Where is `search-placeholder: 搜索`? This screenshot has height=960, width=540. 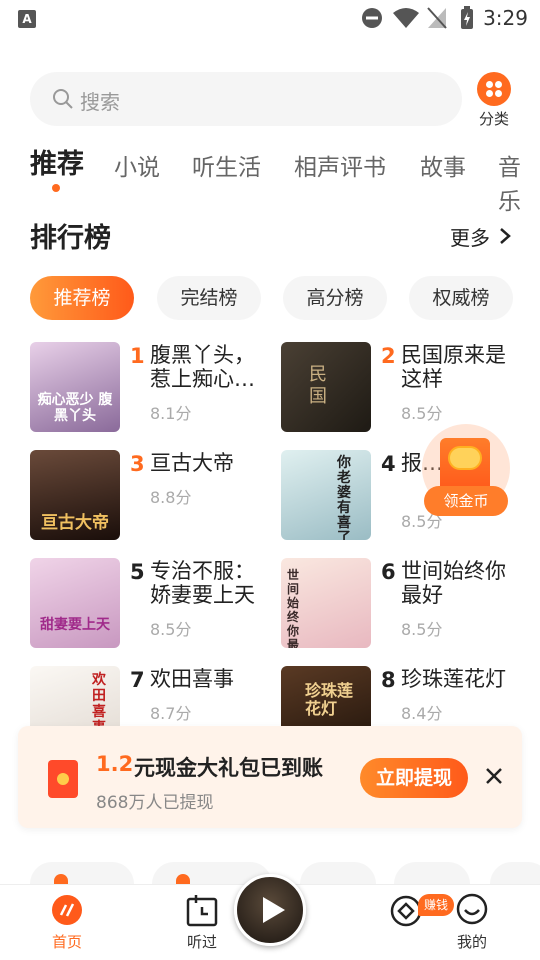
search-placeholder: 搜索 is located at coordinates (100, 102).